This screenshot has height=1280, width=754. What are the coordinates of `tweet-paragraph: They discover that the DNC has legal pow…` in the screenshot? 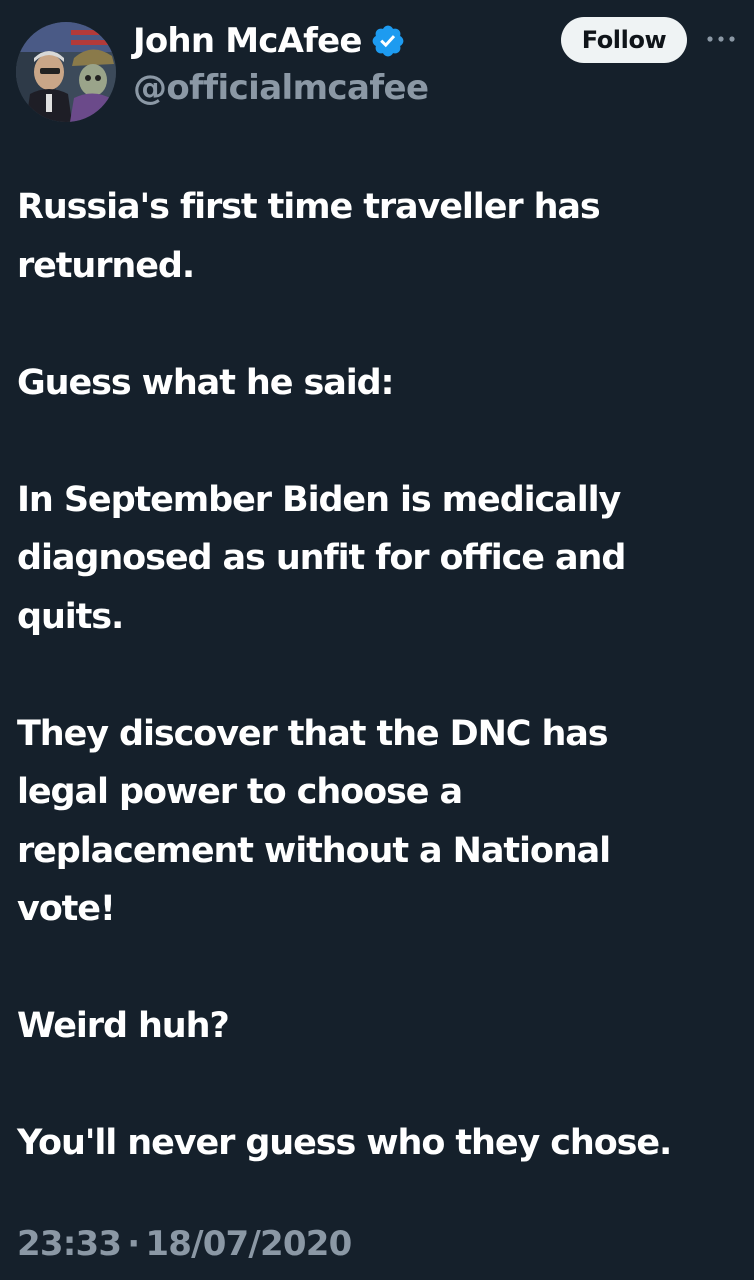 It's located at (314, 821).